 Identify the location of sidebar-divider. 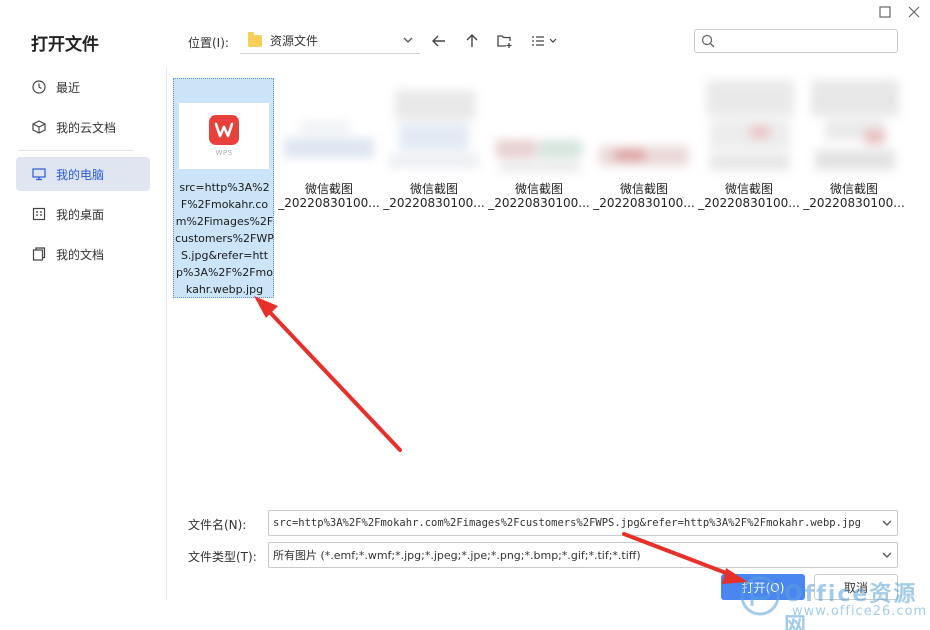
(75, 150).